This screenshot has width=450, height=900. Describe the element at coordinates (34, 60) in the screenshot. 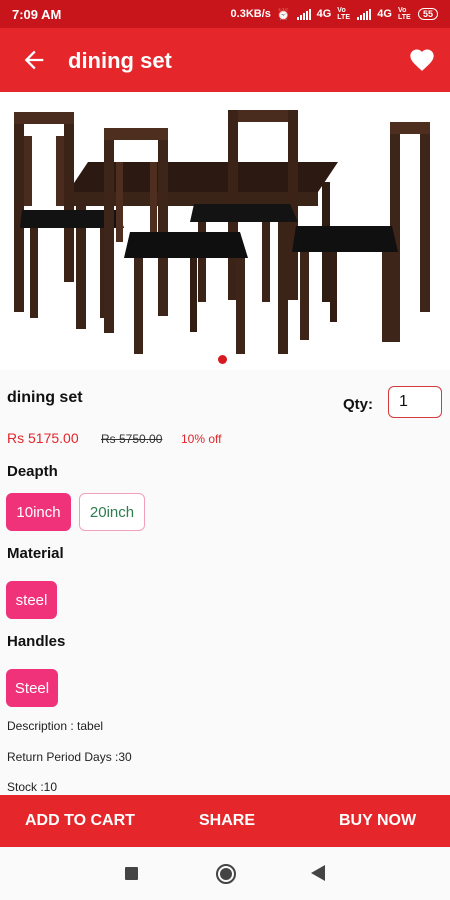

I see `back-arrow-icon` at that location.